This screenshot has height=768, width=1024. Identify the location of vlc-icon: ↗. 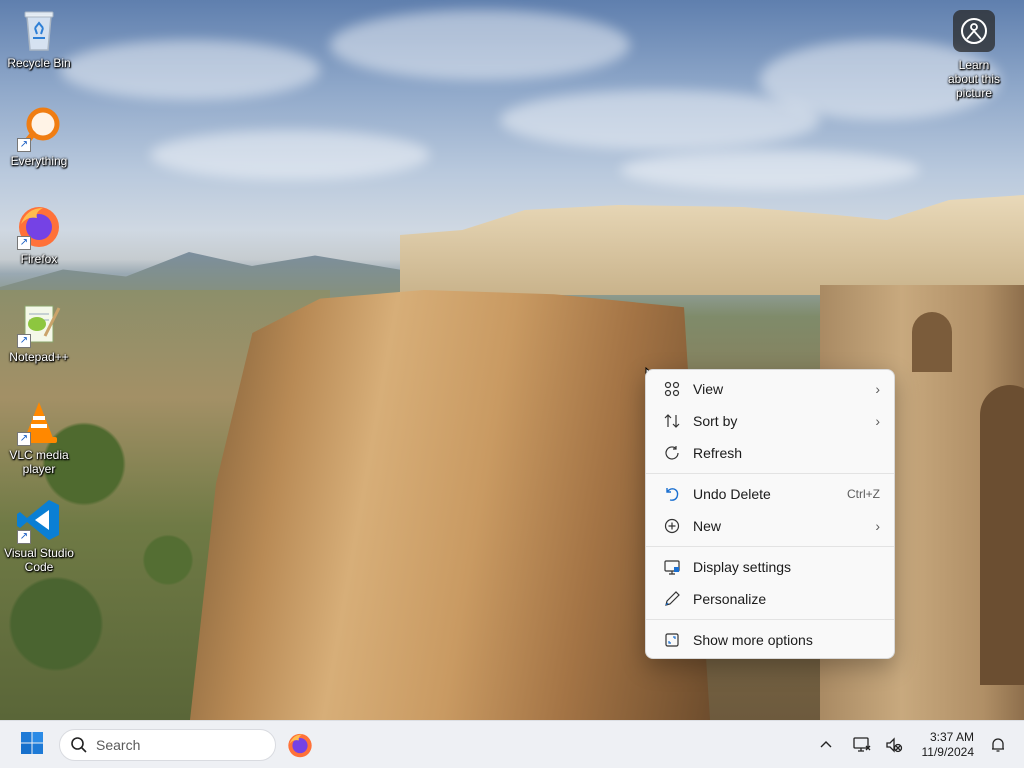
(39, 422).